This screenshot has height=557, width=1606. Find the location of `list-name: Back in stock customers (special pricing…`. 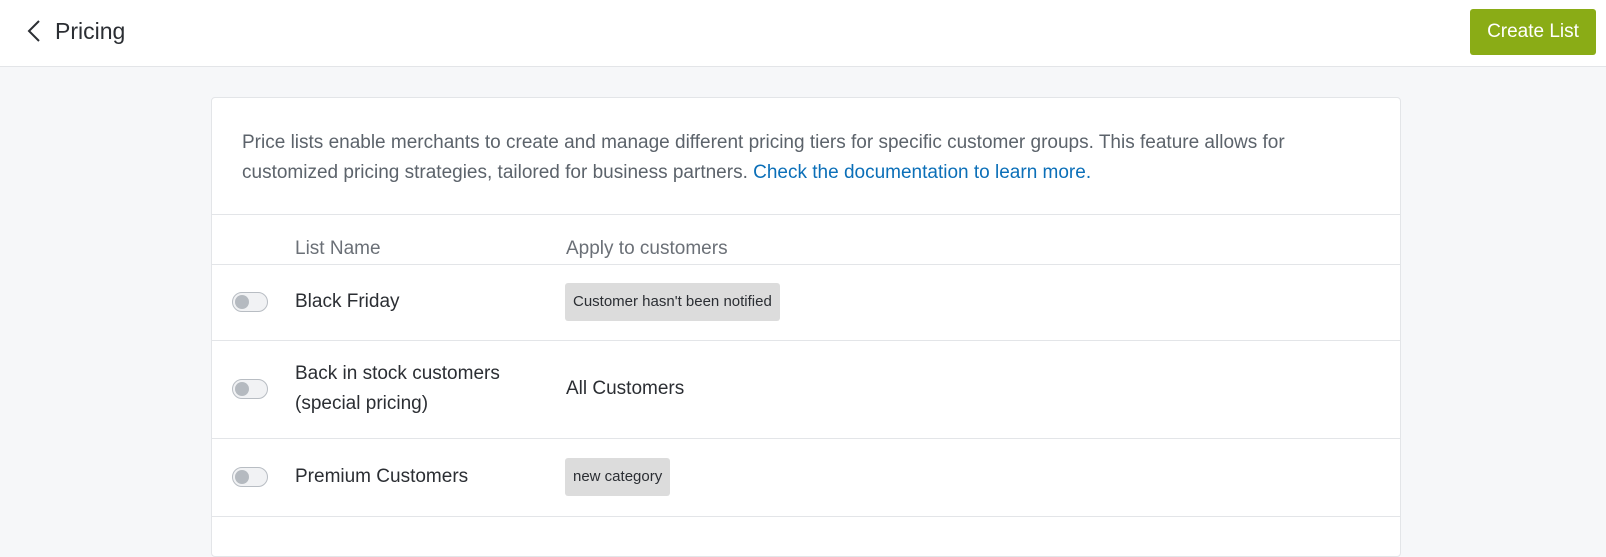

list-name: Back in stock customers (special pricing… is located at coordinates (397, 388).